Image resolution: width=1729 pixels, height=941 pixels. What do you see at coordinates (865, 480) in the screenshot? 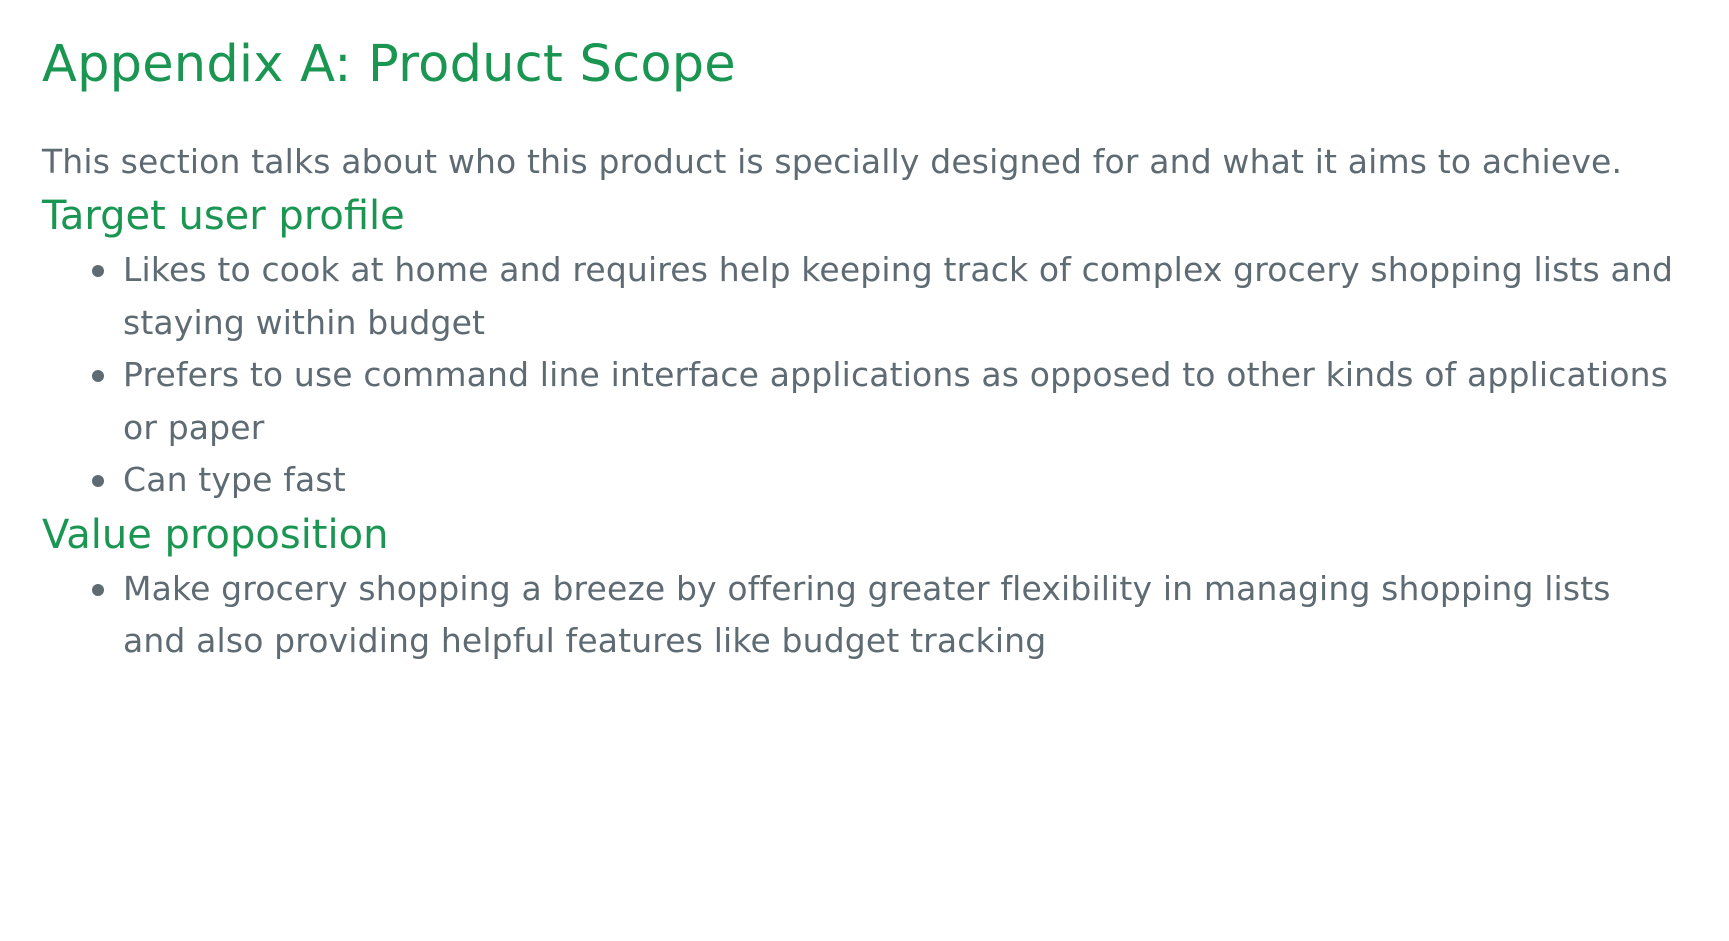
I see `list-item: Can type fast` at bounding box center [865, 480].